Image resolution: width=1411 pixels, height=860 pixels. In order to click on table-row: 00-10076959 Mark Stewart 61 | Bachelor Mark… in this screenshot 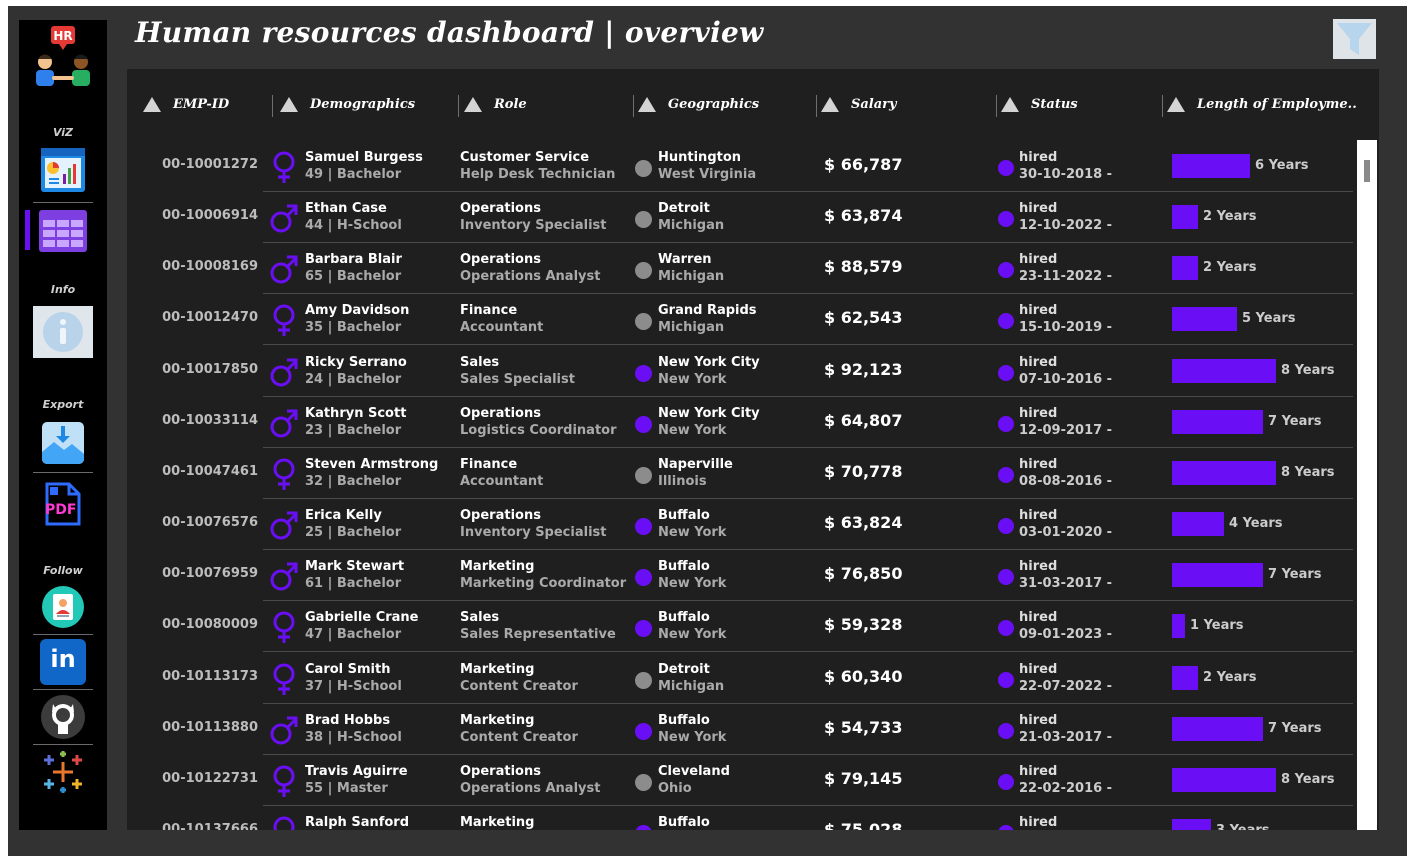, I will do `click(747, 576)`.